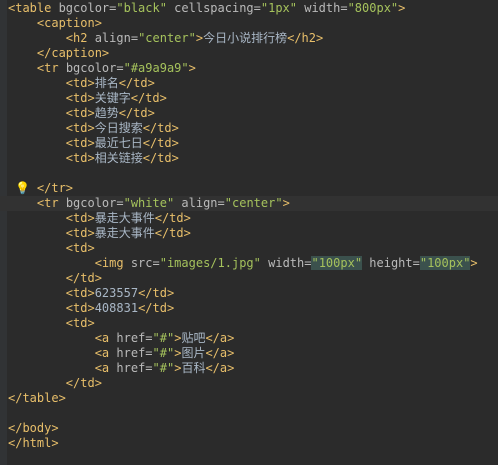 Image resolution: width=498 pixels, height=465 pixels. Describe the element at coordinates (55, 23) in the screenshot. I see `code-text: <caption>` at that location.